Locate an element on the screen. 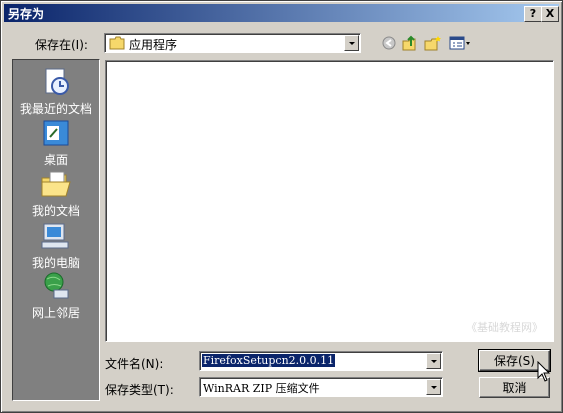 This screenshot has width=563, height=413. title-bar: 另存为 ? X is located at coordinates (281, 13).